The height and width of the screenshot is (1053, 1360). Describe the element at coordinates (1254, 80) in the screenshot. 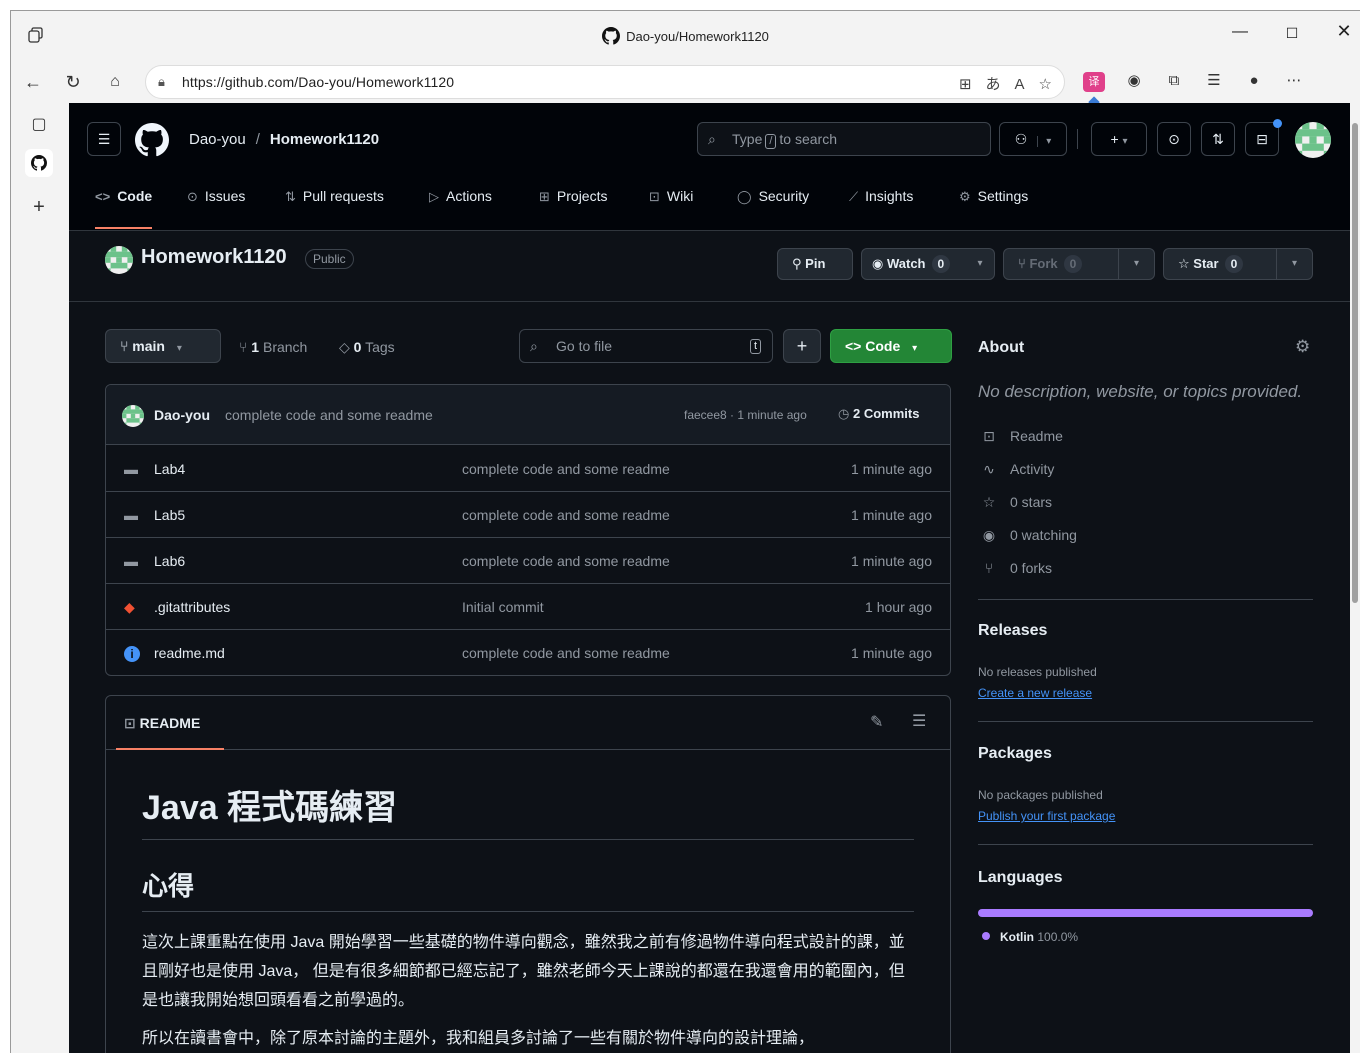

I see `profile-avatar-icon: ●` at that location.